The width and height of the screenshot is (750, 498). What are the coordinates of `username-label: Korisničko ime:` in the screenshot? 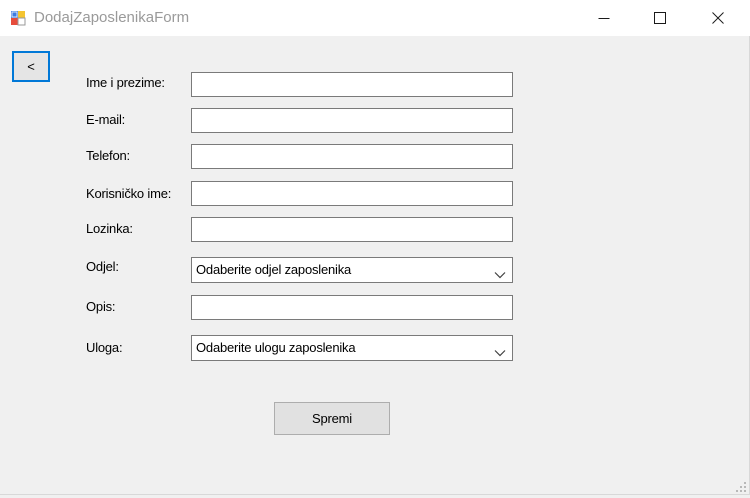 It's located at (129, 193).